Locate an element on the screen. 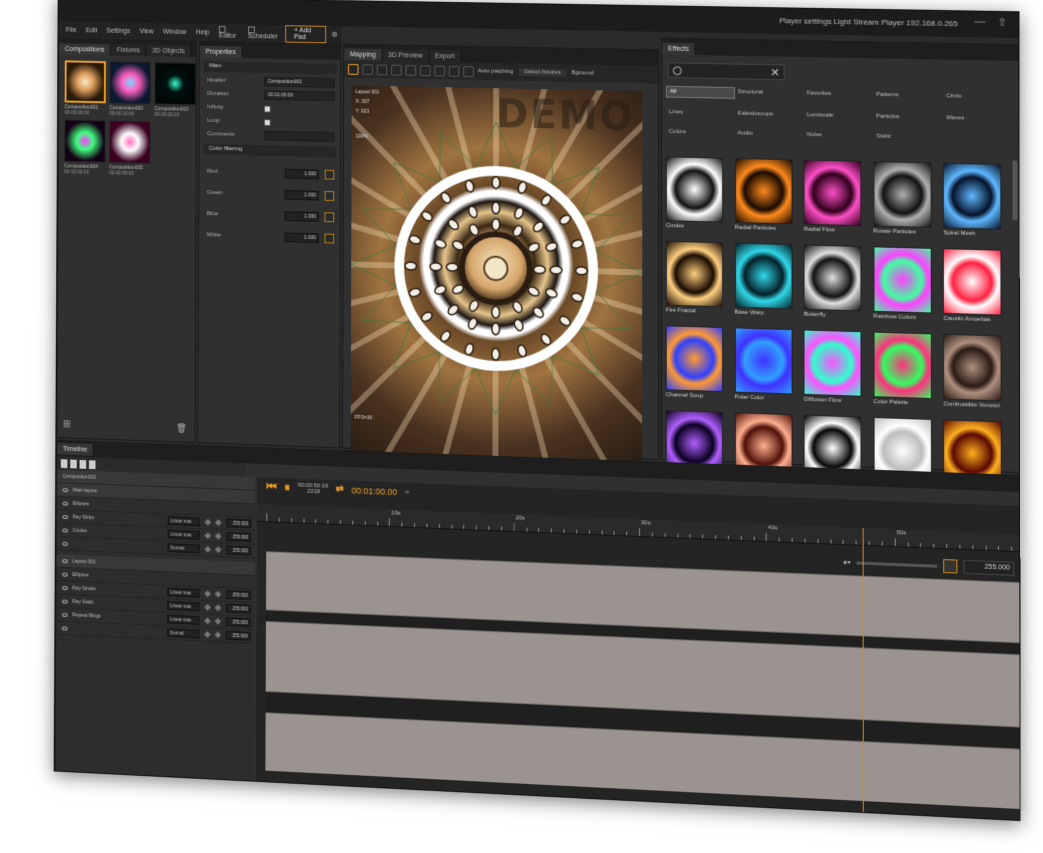 Image resolution: width=1043 pixels, height=853 pixels. effect-item: Channel Soup is located at coordinates (697, 362).